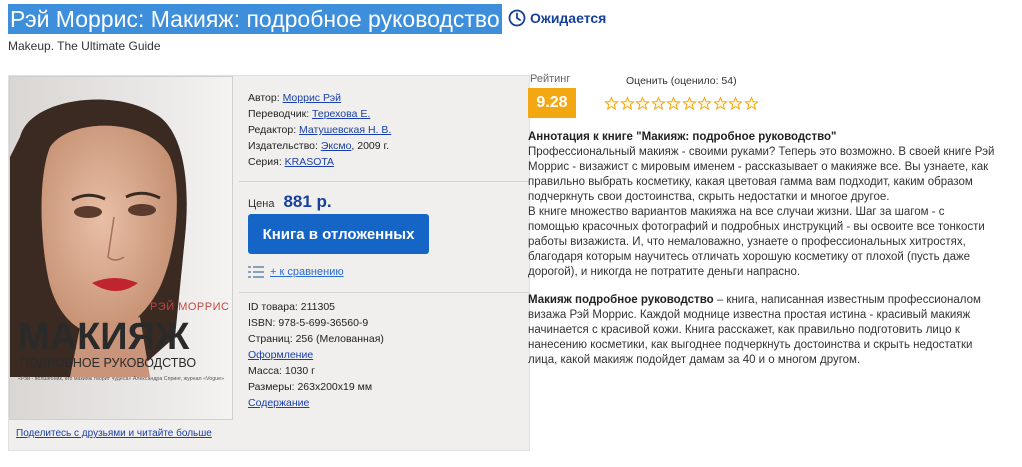 Image resolution: width=1022 pixels, height=467 pixels. I want to click on rate-label: Оценить (оценило: 54), so click(681, 81).